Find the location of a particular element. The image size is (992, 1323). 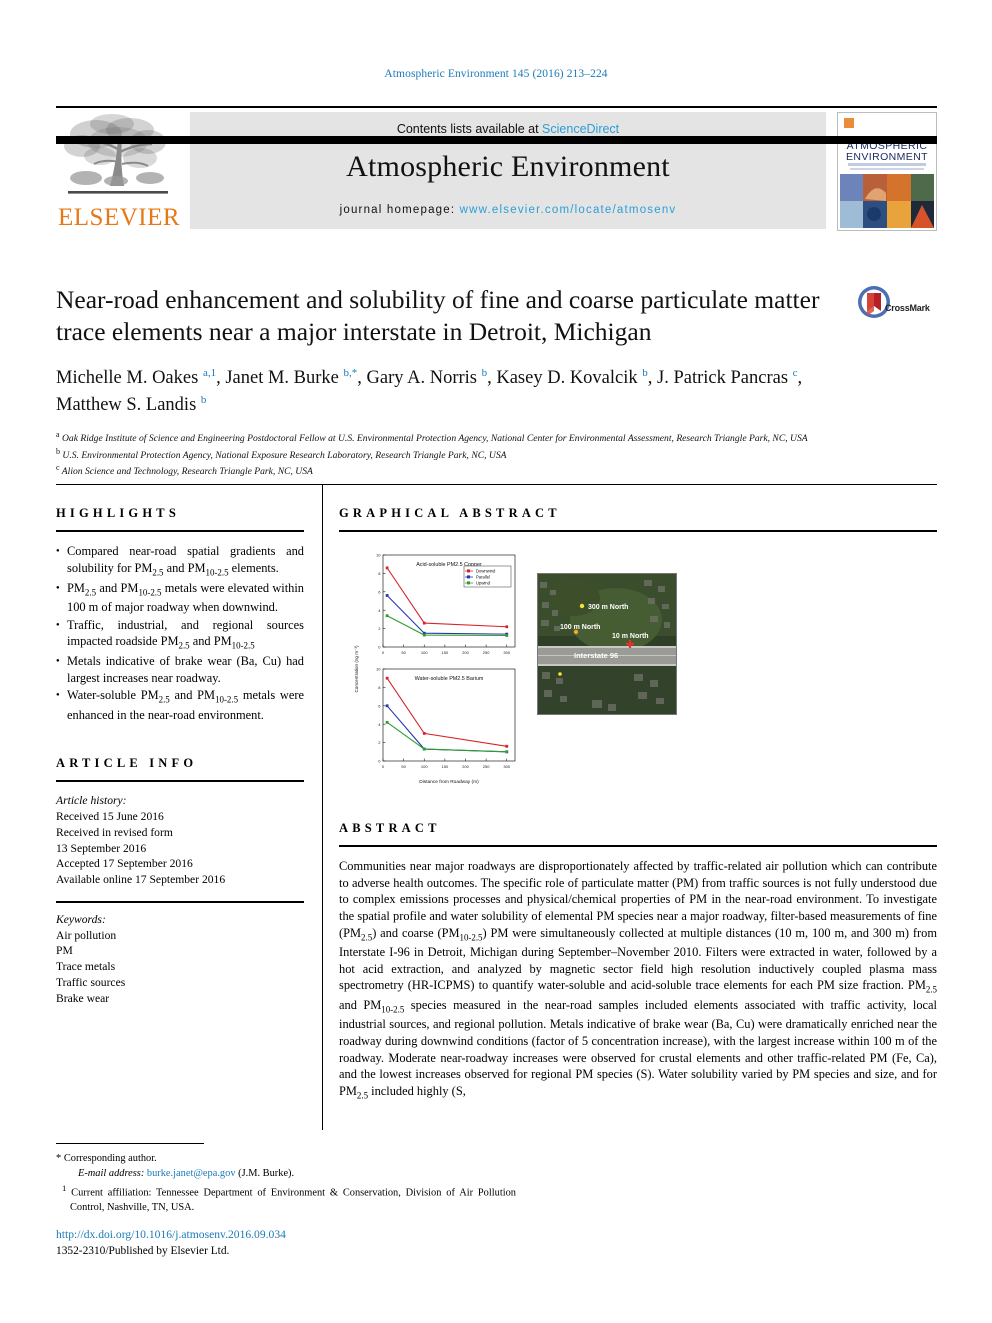

journal-cover-thumbnail: ATMOSPHERIC ENVIRONMENT is located at coordinates (887, 171).